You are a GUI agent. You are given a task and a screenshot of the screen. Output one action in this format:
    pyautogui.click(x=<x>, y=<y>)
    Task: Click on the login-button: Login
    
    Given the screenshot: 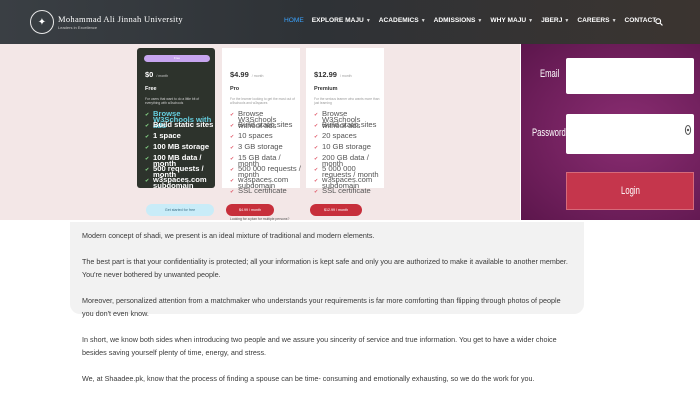 What is the action you would take?
    pyautogui.click(x=630, y=191)
    